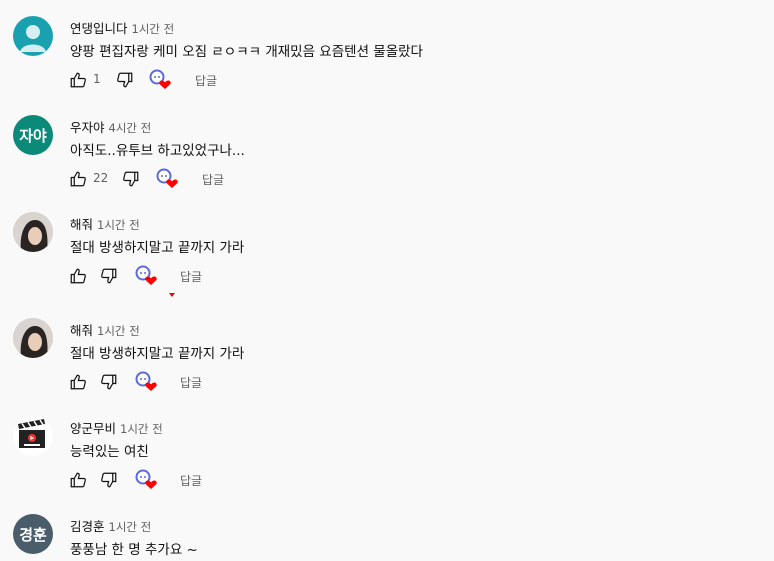 Image resolution: width=774 pixels, height=561 pixels. What do you see at coordinates (130, 128) in the screenshot?
I see `timestamp: 4시간 전` at bounding box center [130, 128].